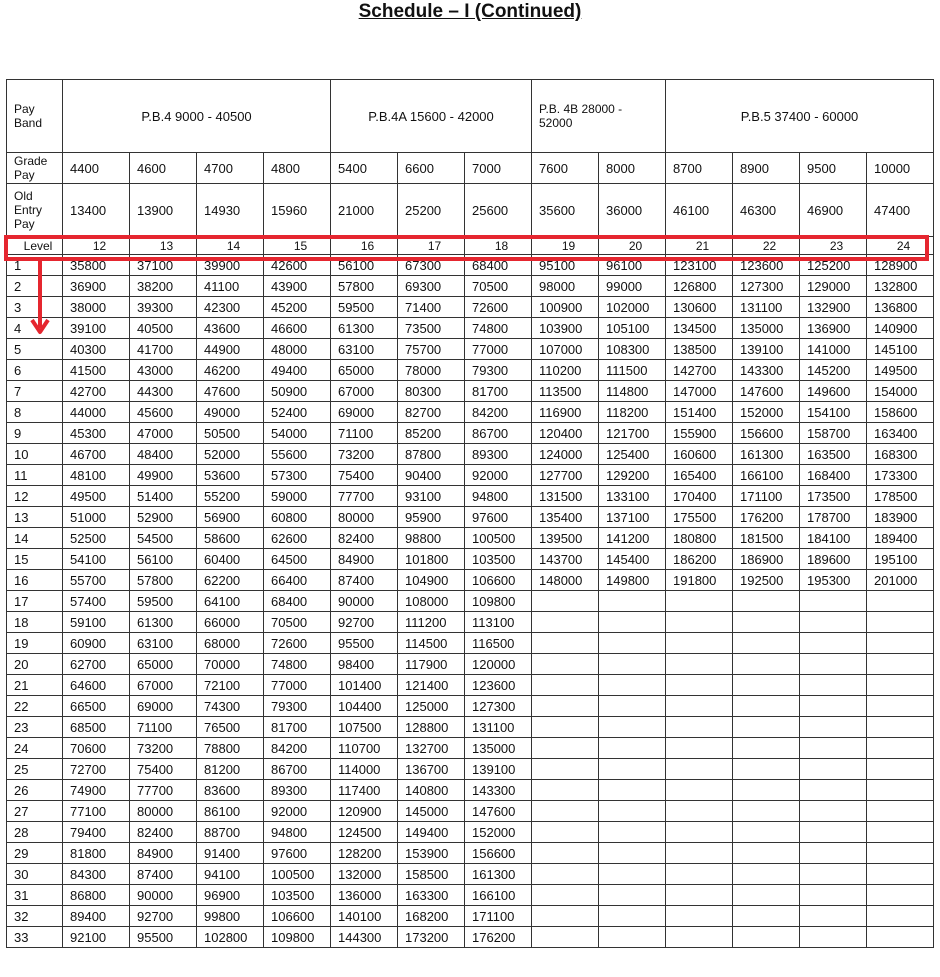 This screenshot has width=940, height=977. What do you see at coordinates (833, 210) in the screenshot?
I see `old-entry-pay-cell: 46900` at bounding box center [833, 210].